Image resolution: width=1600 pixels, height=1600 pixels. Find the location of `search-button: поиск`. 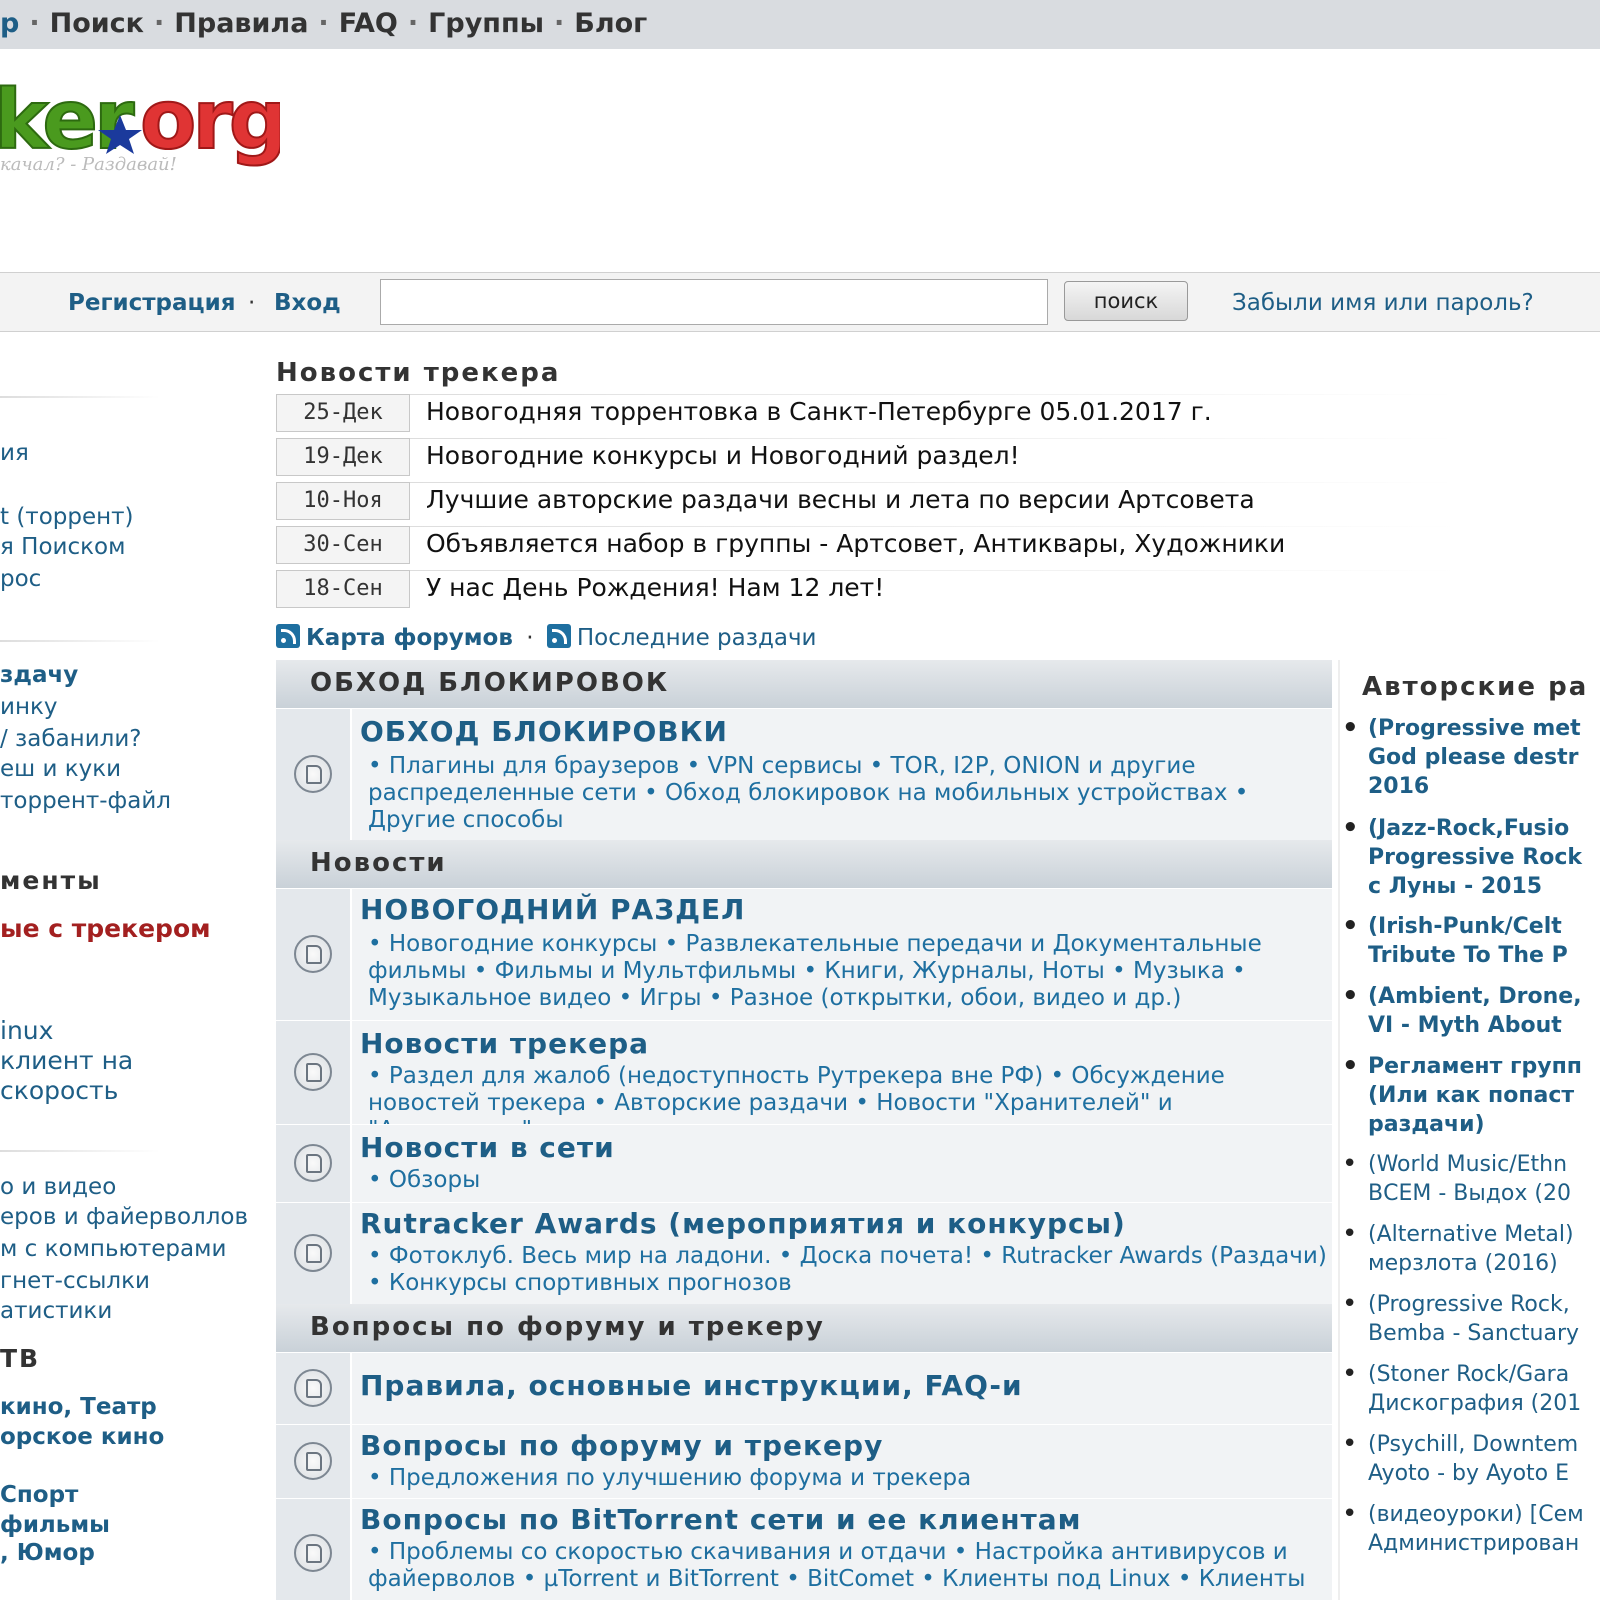

search-button: поиск is located at coordinates (1126, 301).